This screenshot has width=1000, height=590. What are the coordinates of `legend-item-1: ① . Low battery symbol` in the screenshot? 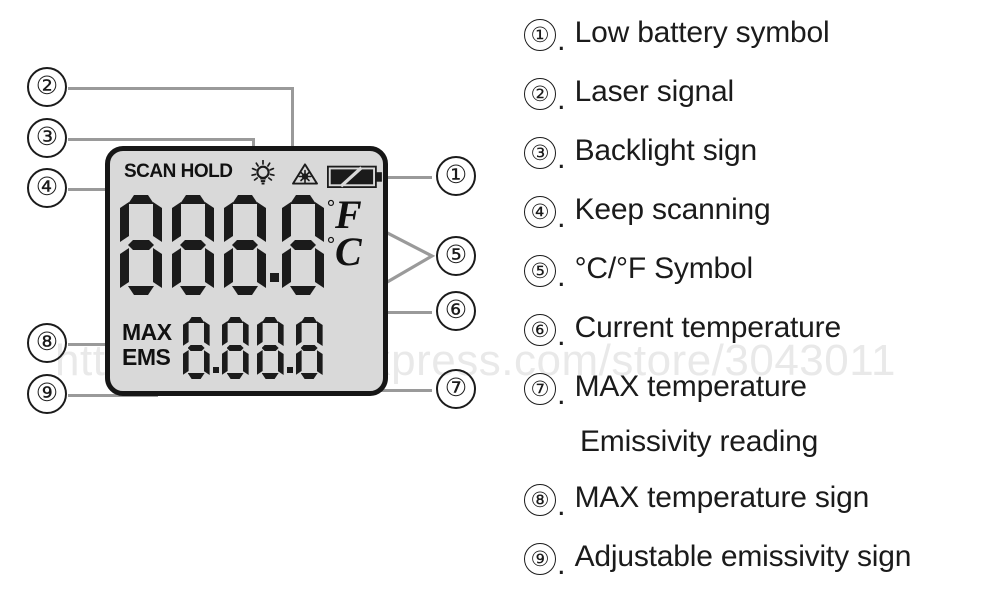 It's located at (762, 39).